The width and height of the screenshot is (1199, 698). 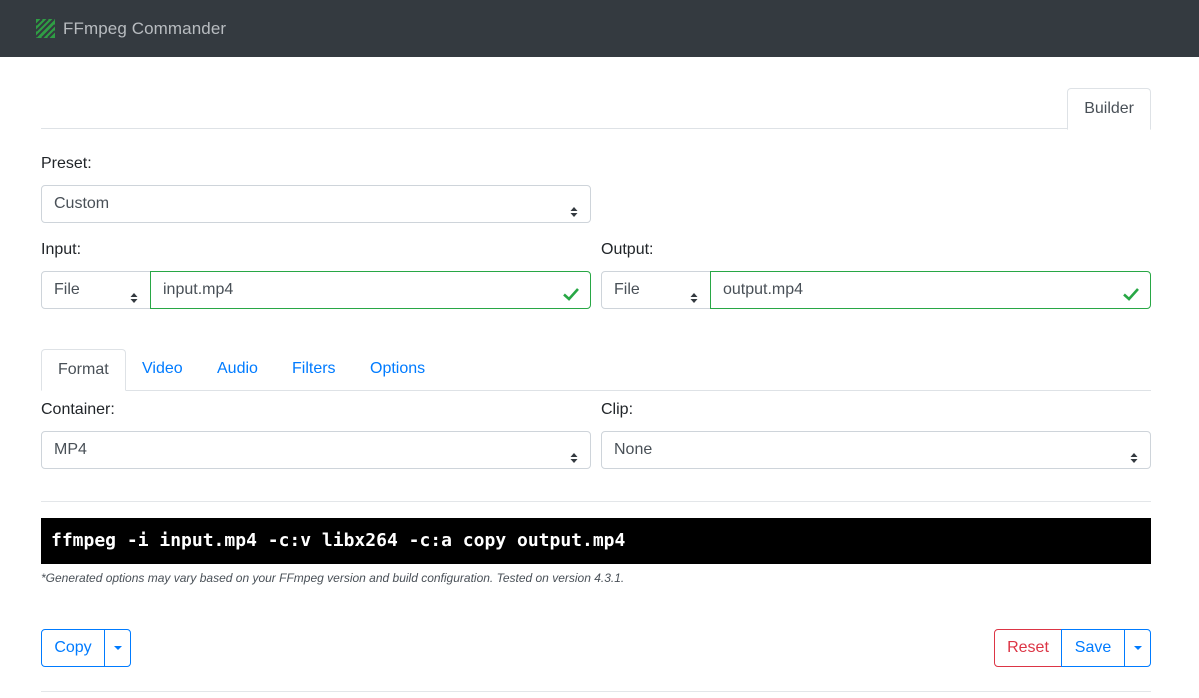 I want to click on preset-select-value: Custom, so click(x=82, y=203).